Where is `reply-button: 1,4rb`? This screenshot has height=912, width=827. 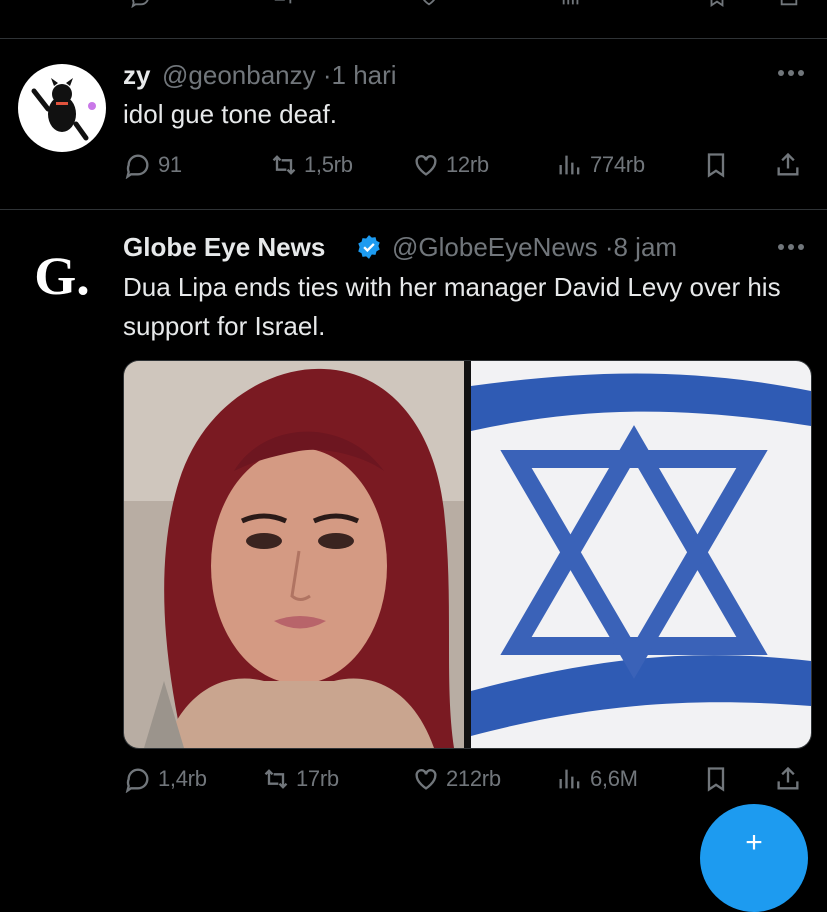 reply-button: 1,4rb is located at coordinates (165, 779).